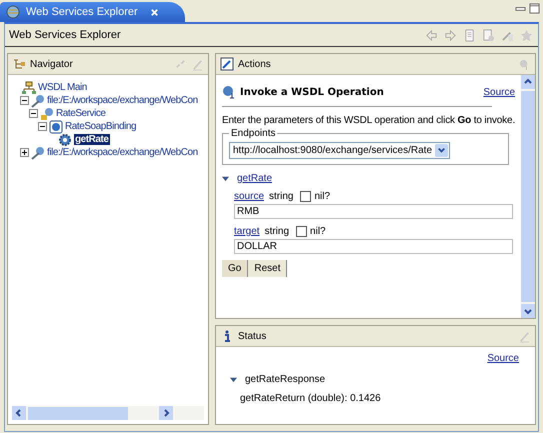 The width and height of the screenshot is (543, 433). What do you see at coordinates (534, 8) in the screenshot?
I see `maximize-icon` at bounding box center [534, 8].